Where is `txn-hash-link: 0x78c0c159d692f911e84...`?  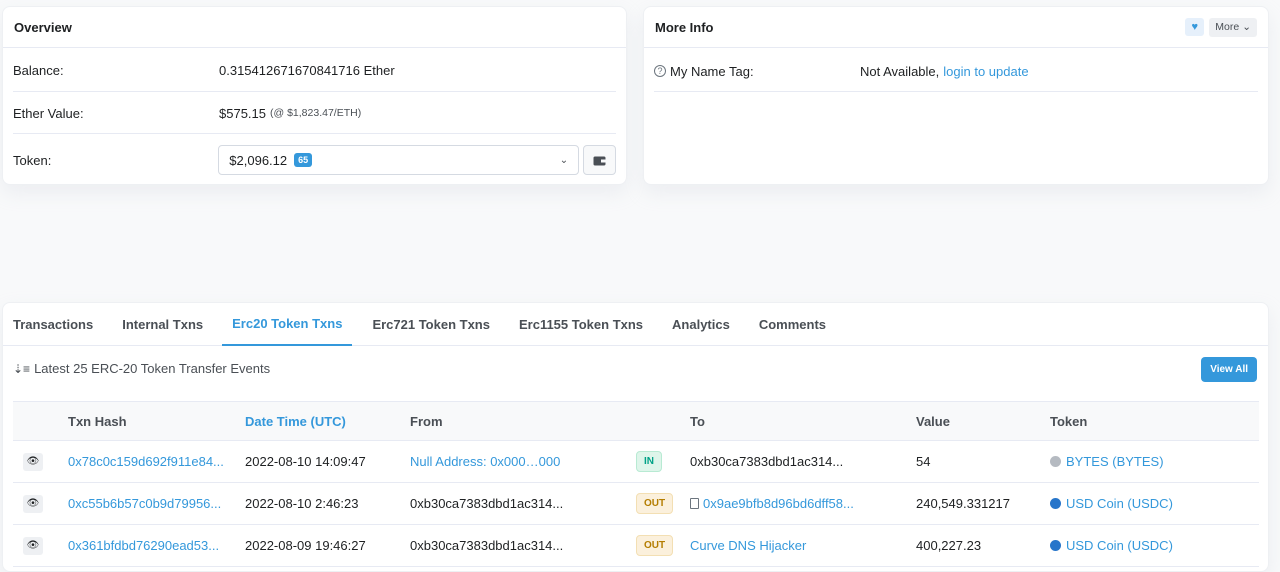
txn-hash-link: 0x78c0c159d692f911e84... is located at coordinates (146, 461).